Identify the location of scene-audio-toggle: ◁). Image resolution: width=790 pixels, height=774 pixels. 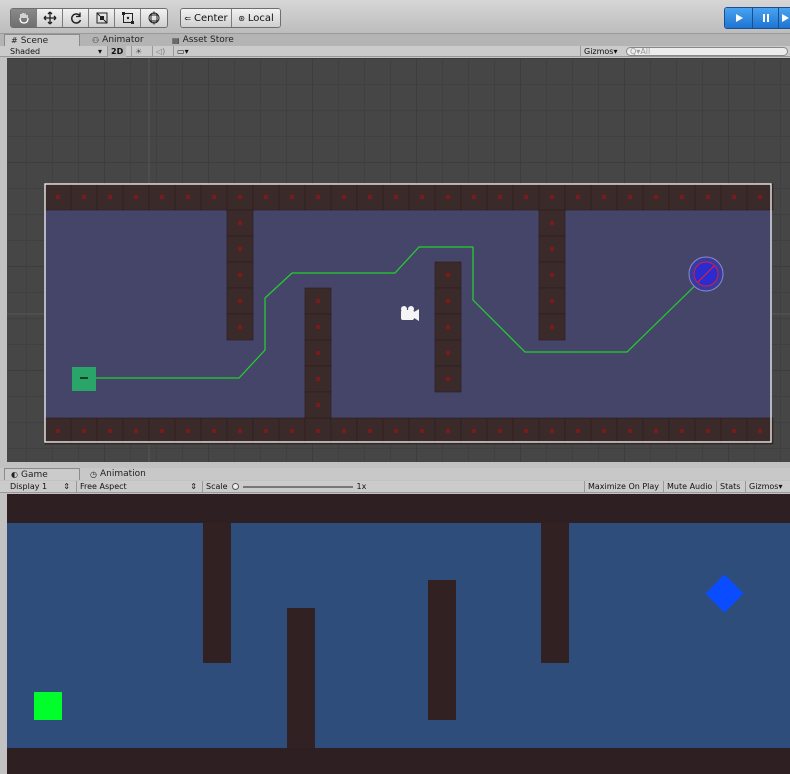
(160, 51).